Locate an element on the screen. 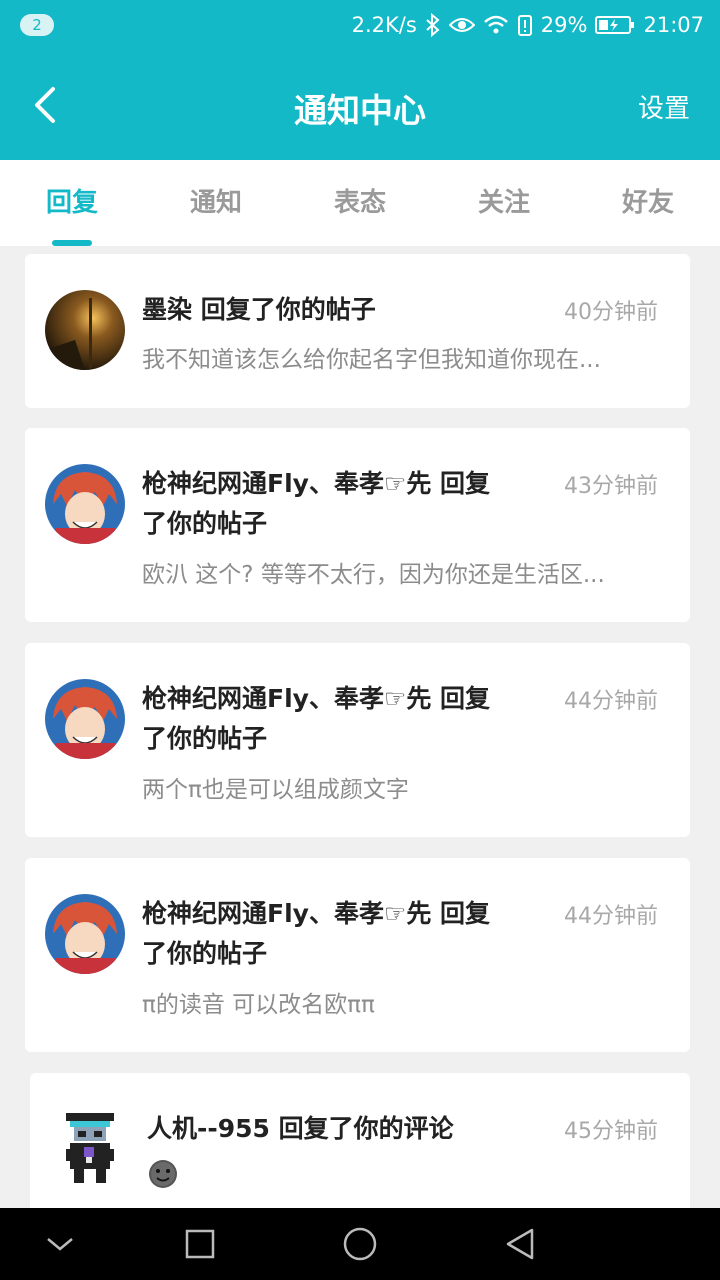 This screenshot has height=1280, width=720. bluetooth-icon is located at coordinates (433, 25).